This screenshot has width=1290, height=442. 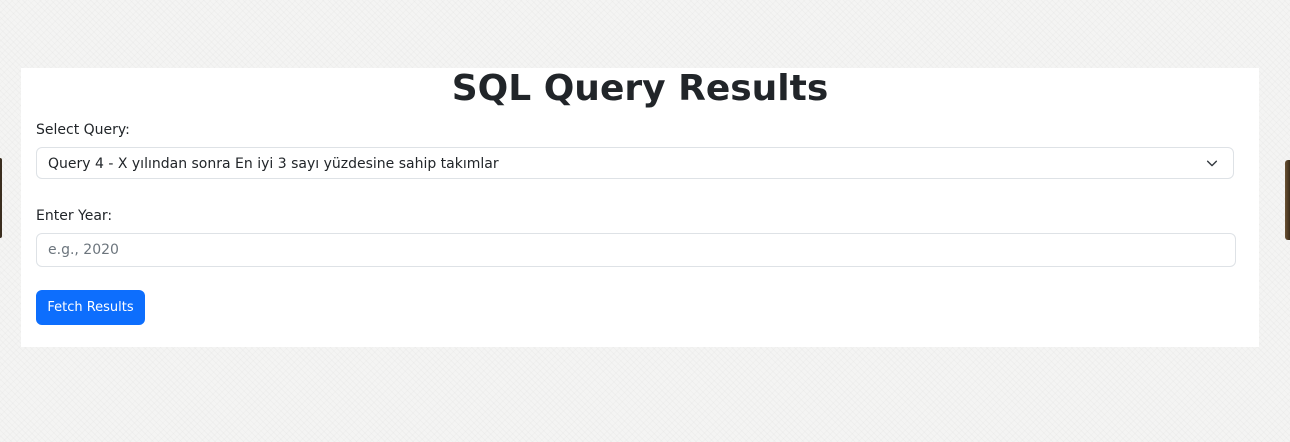 I want to click on page-title: SQL Query Results, so click(x=640, y=88).